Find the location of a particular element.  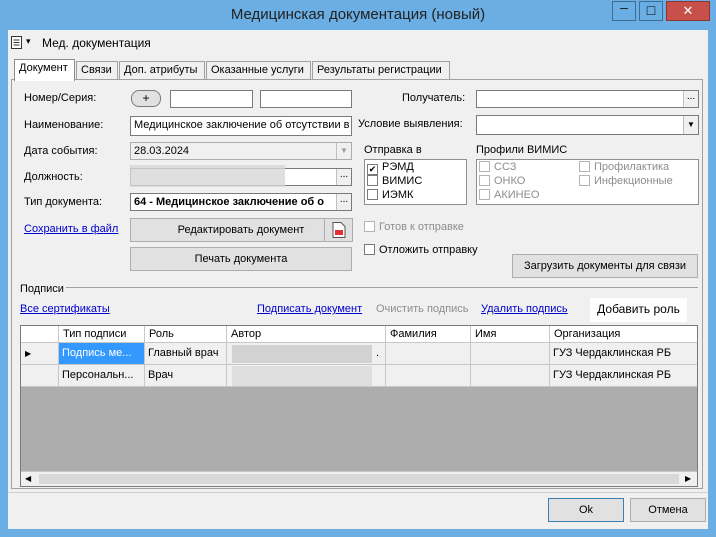

column-header-organization: Организация is located at coordinates (623, 334).